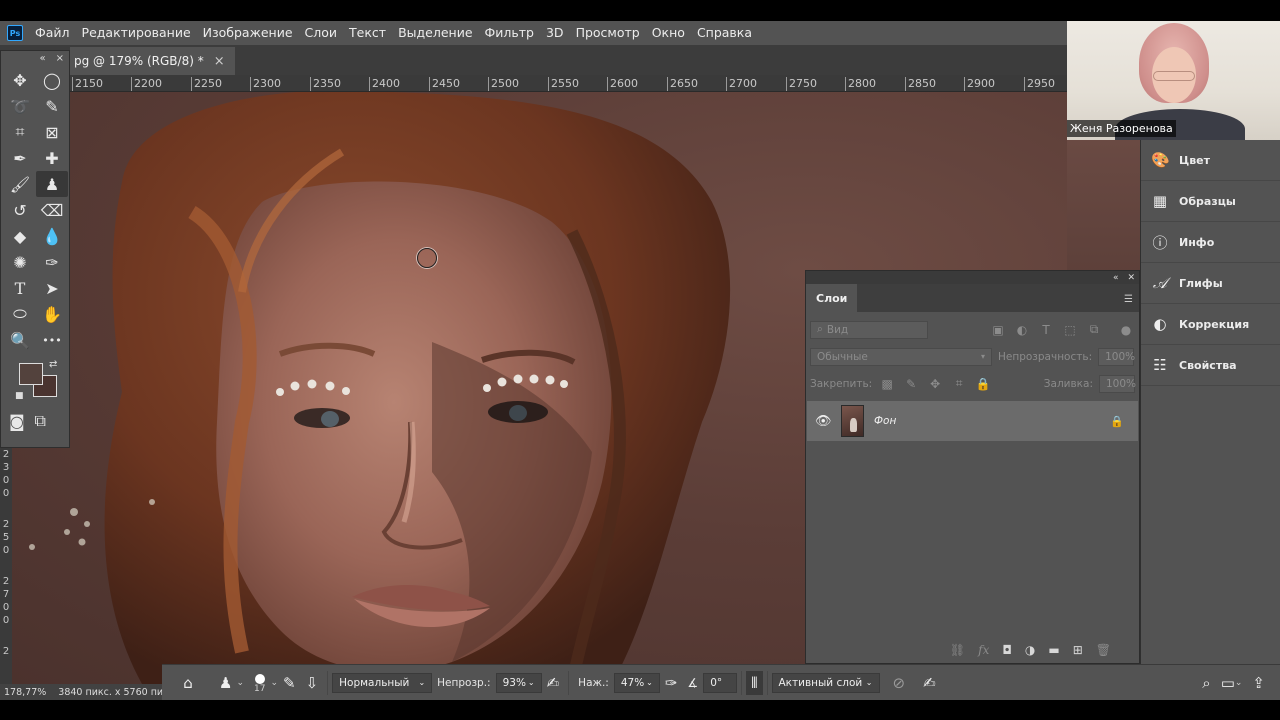 This screenshot has width=1280, height=720. I want to click on hand-tool: ✋, so click(52, 314).